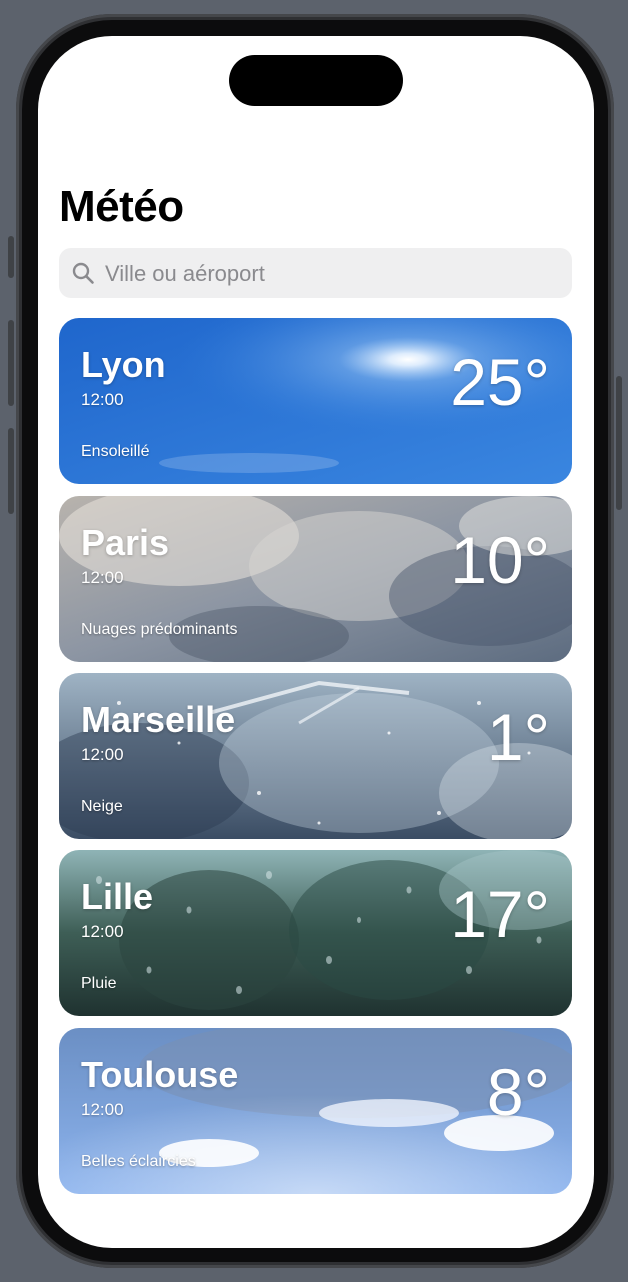  What do you see at coordinates (500, 382) in the screenshot?
I see `city-temperature: 25°` at bounding box center [500, 382].